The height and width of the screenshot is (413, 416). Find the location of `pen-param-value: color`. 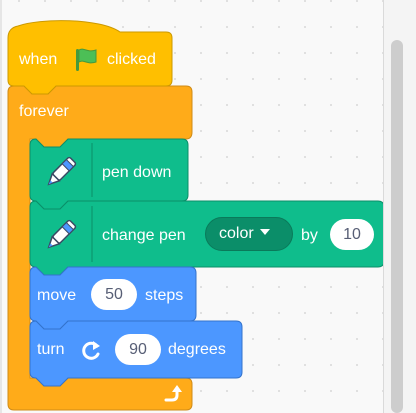

pen-param-value: color is located at coordinates (236, 233).